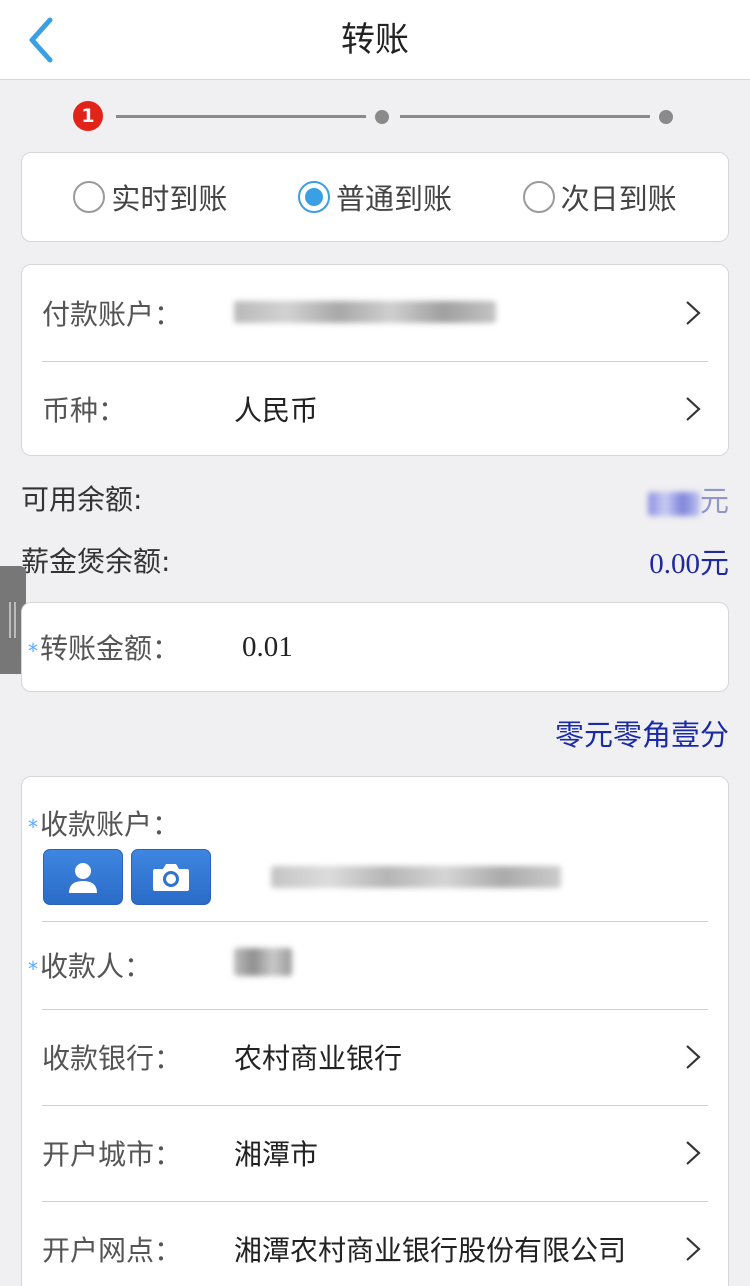 This screenshot has width=750, height=1286. Describe the element at coordinates (88, 116) in the screenshot. I see `step-1-badge: 1` at that location.